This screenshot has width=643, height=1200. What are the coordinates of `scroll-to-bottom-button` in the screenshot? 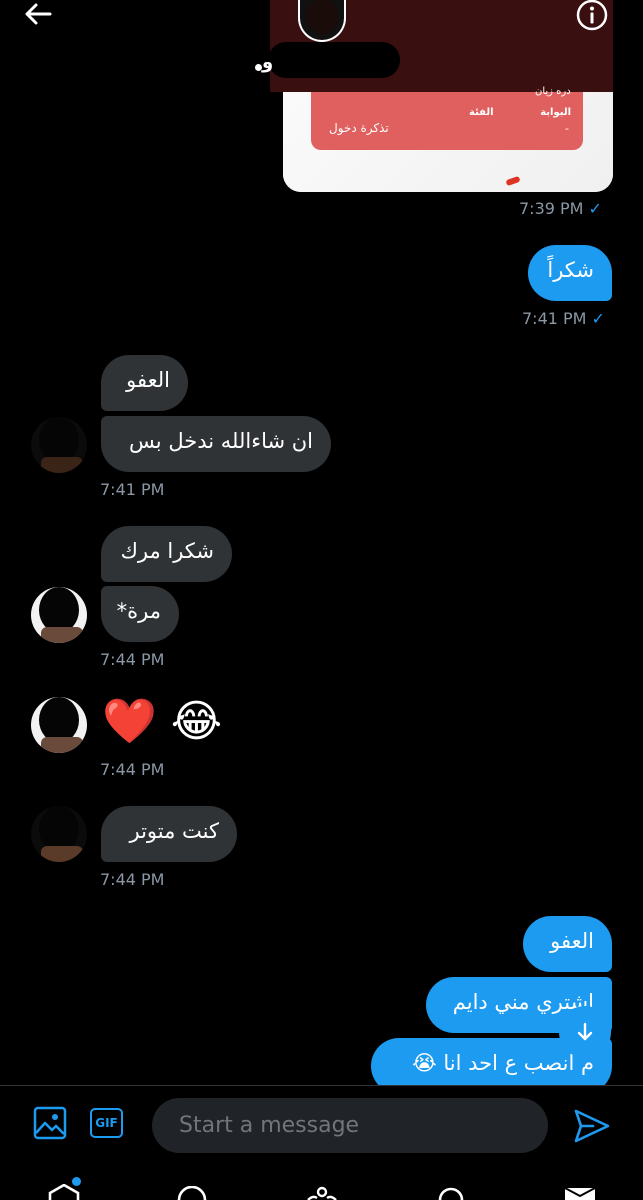 It's located at (585, 1032).